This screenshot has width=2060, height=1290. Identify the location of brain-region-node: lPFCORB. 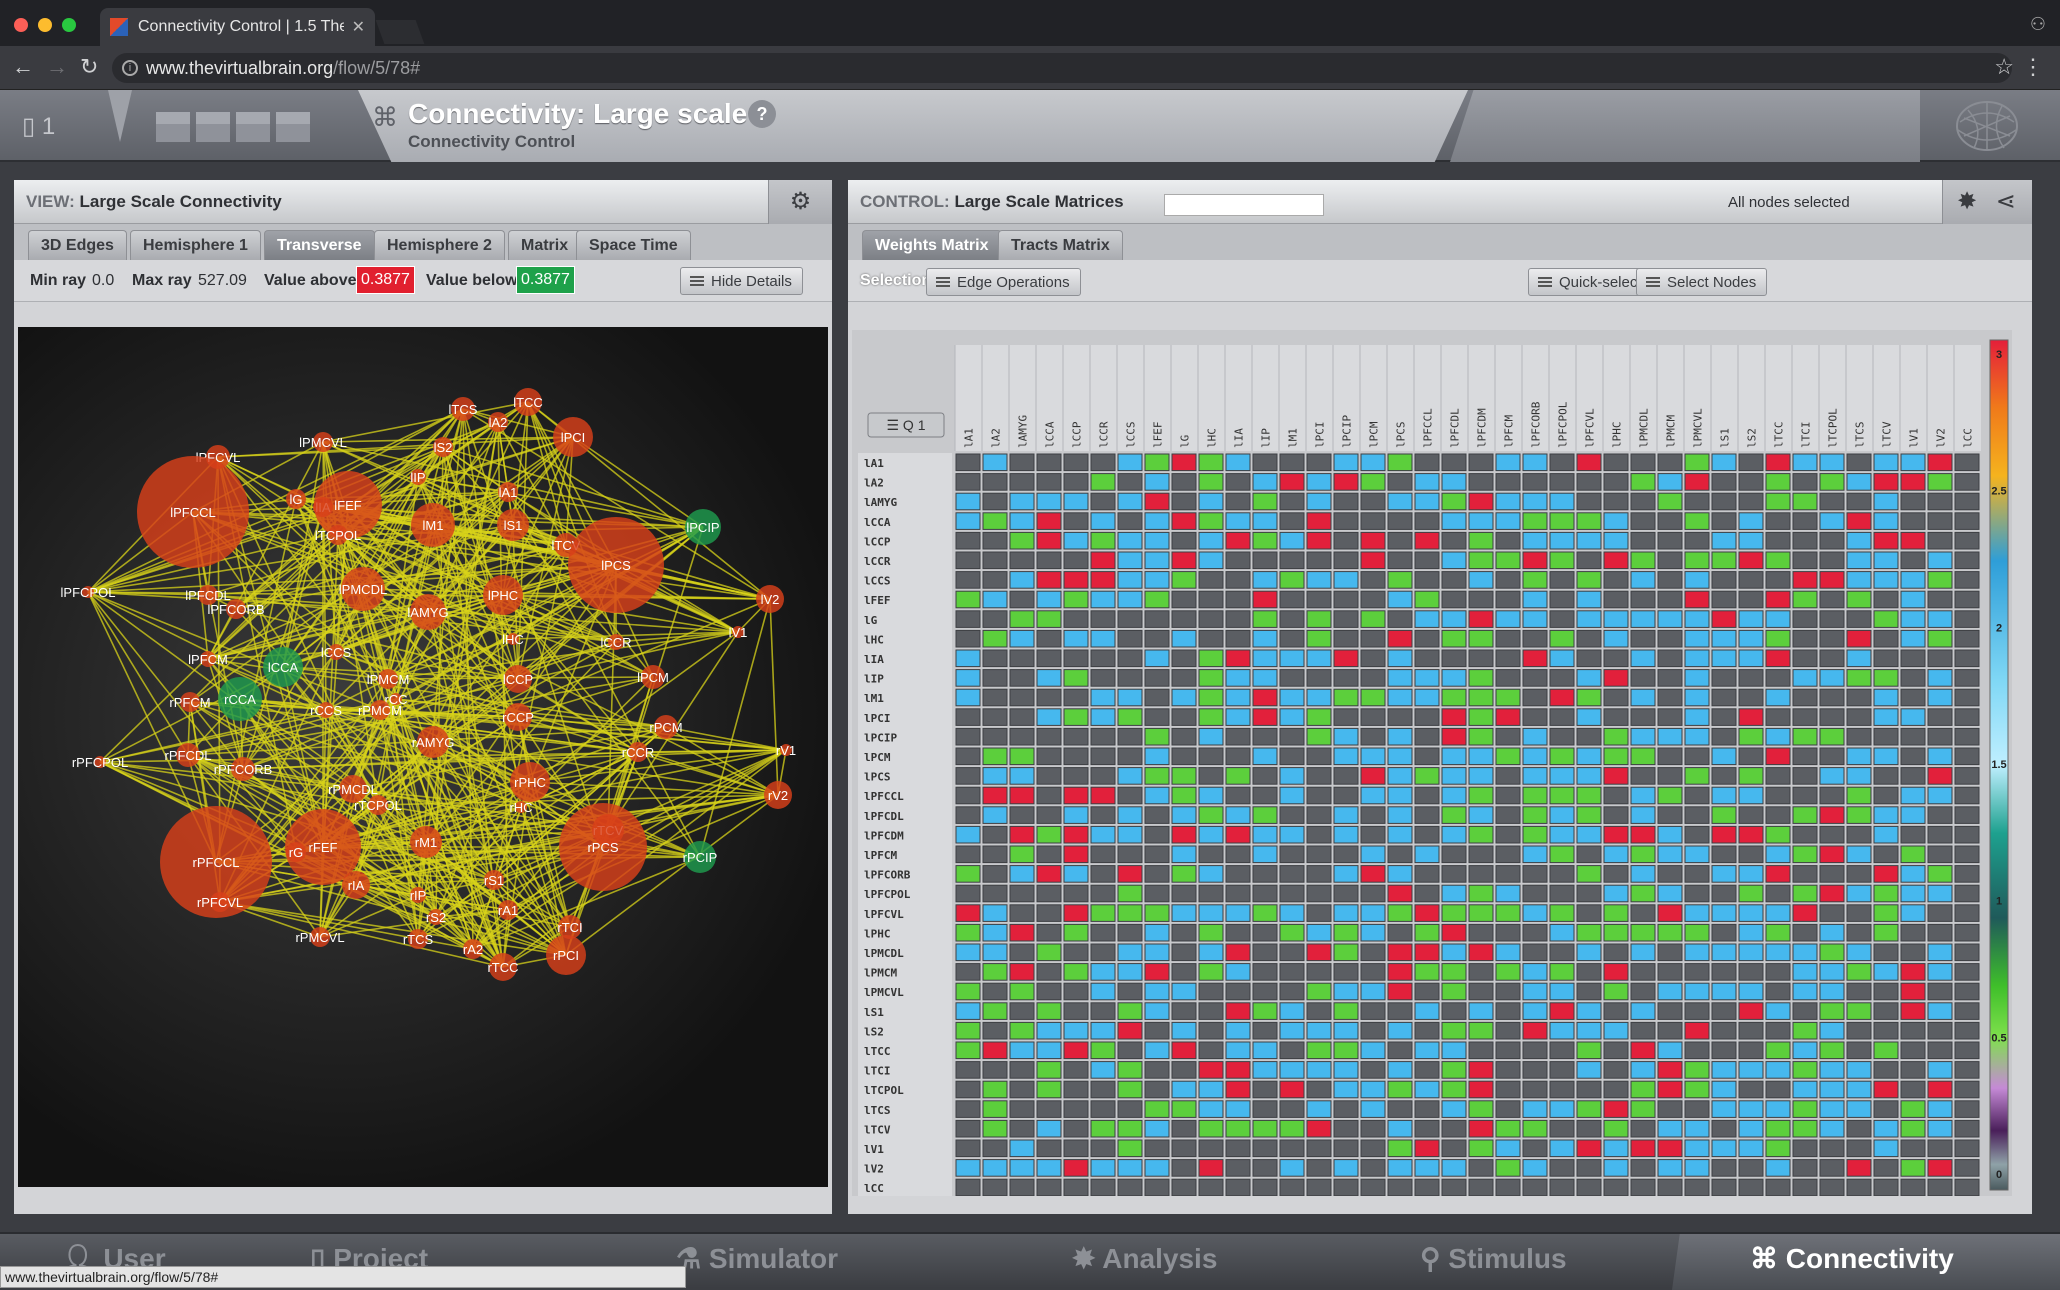
(236, 609).